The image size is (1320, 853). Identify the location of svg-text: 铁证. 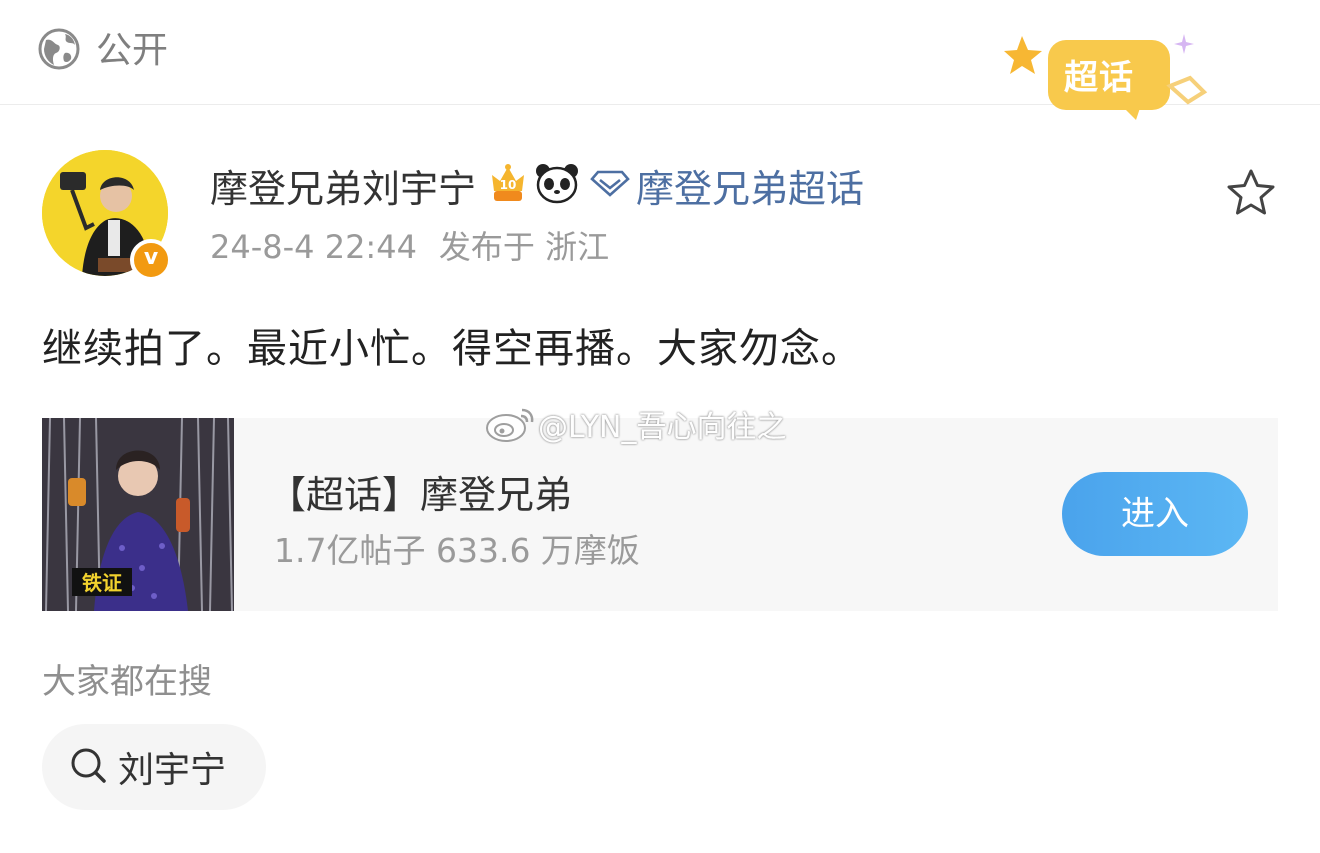
(102, 583).